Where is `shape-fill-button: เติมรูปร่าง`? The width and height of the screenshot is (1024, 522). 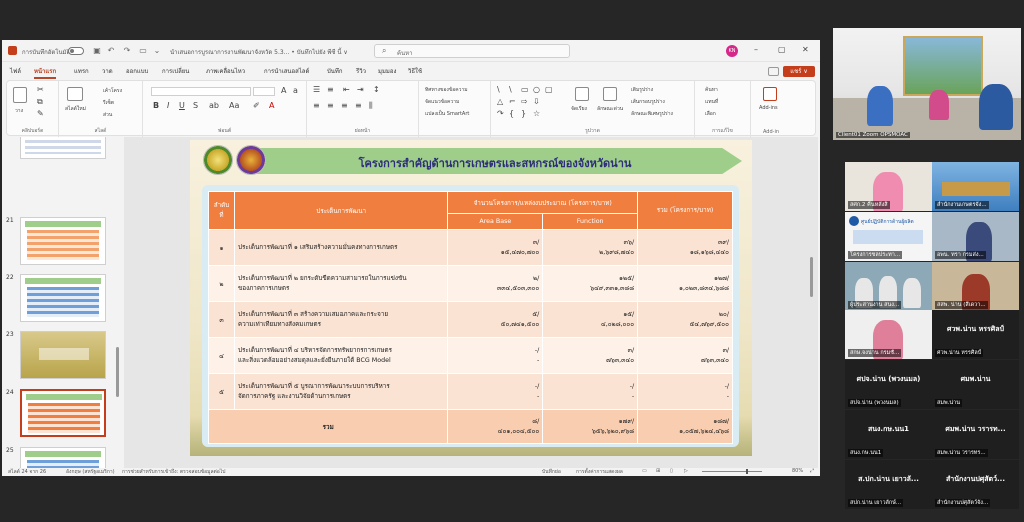 shape-fill-button: เติมรูปร่าง is located at coordinates (642, 90).